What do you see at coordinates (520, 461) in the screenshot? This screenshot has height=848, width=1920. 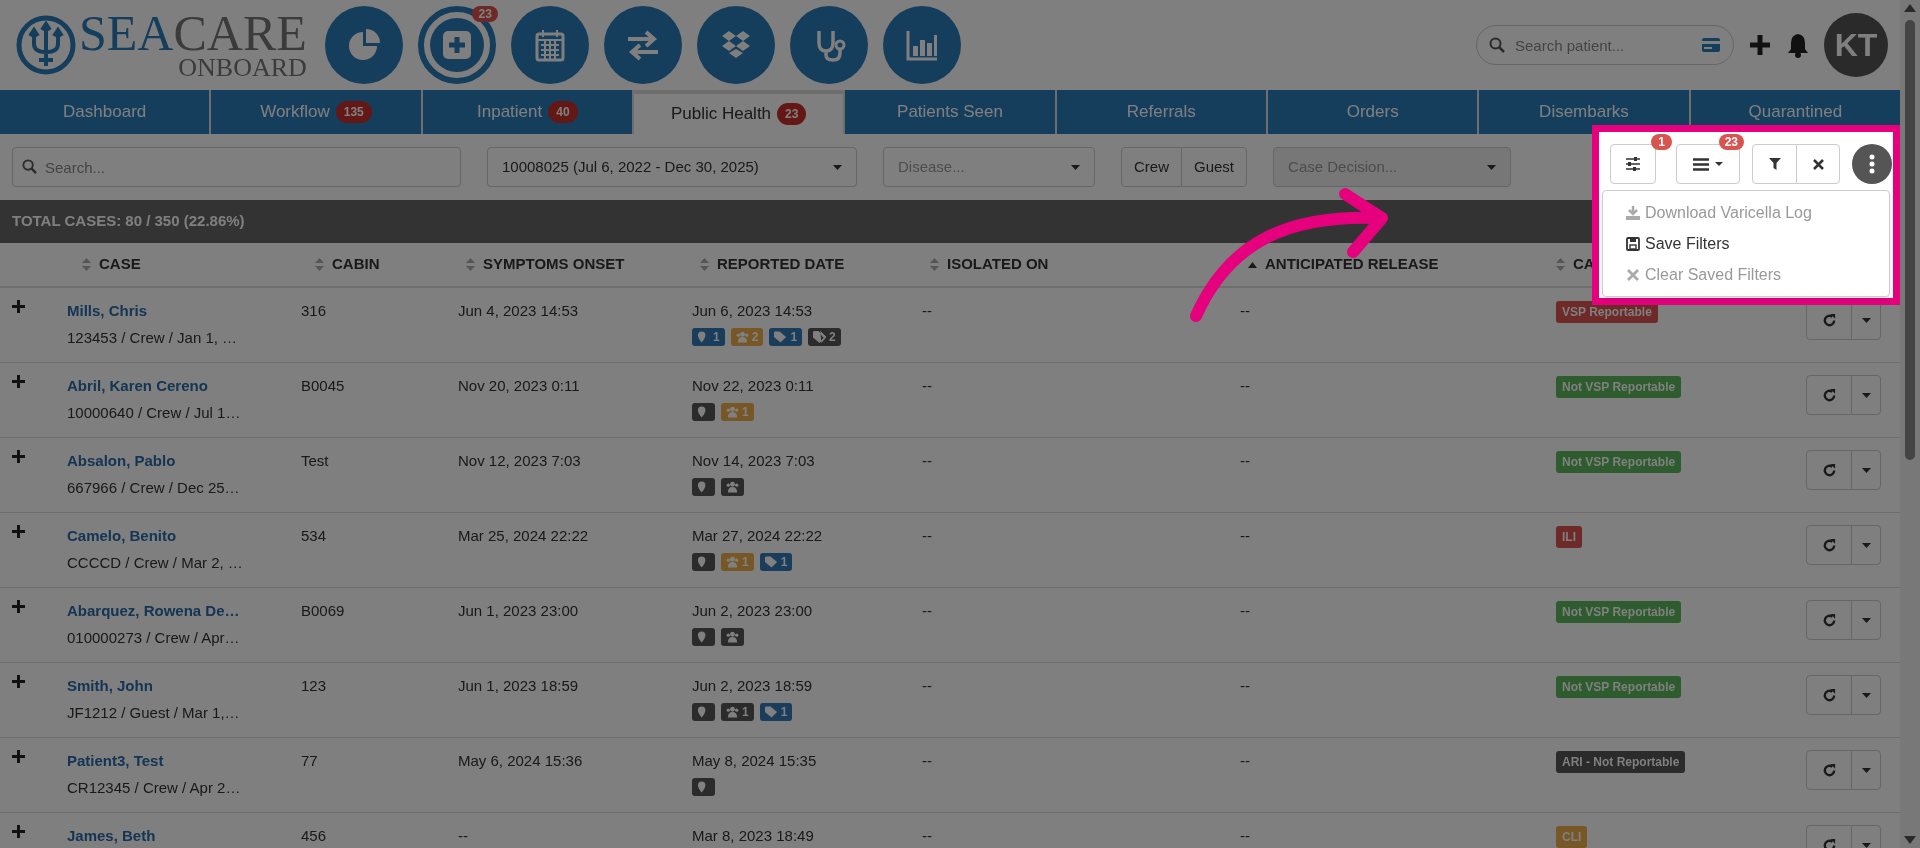 I see `table-cell-text: Nov 12, 2023 7:03` at bounding box center [520, 461].